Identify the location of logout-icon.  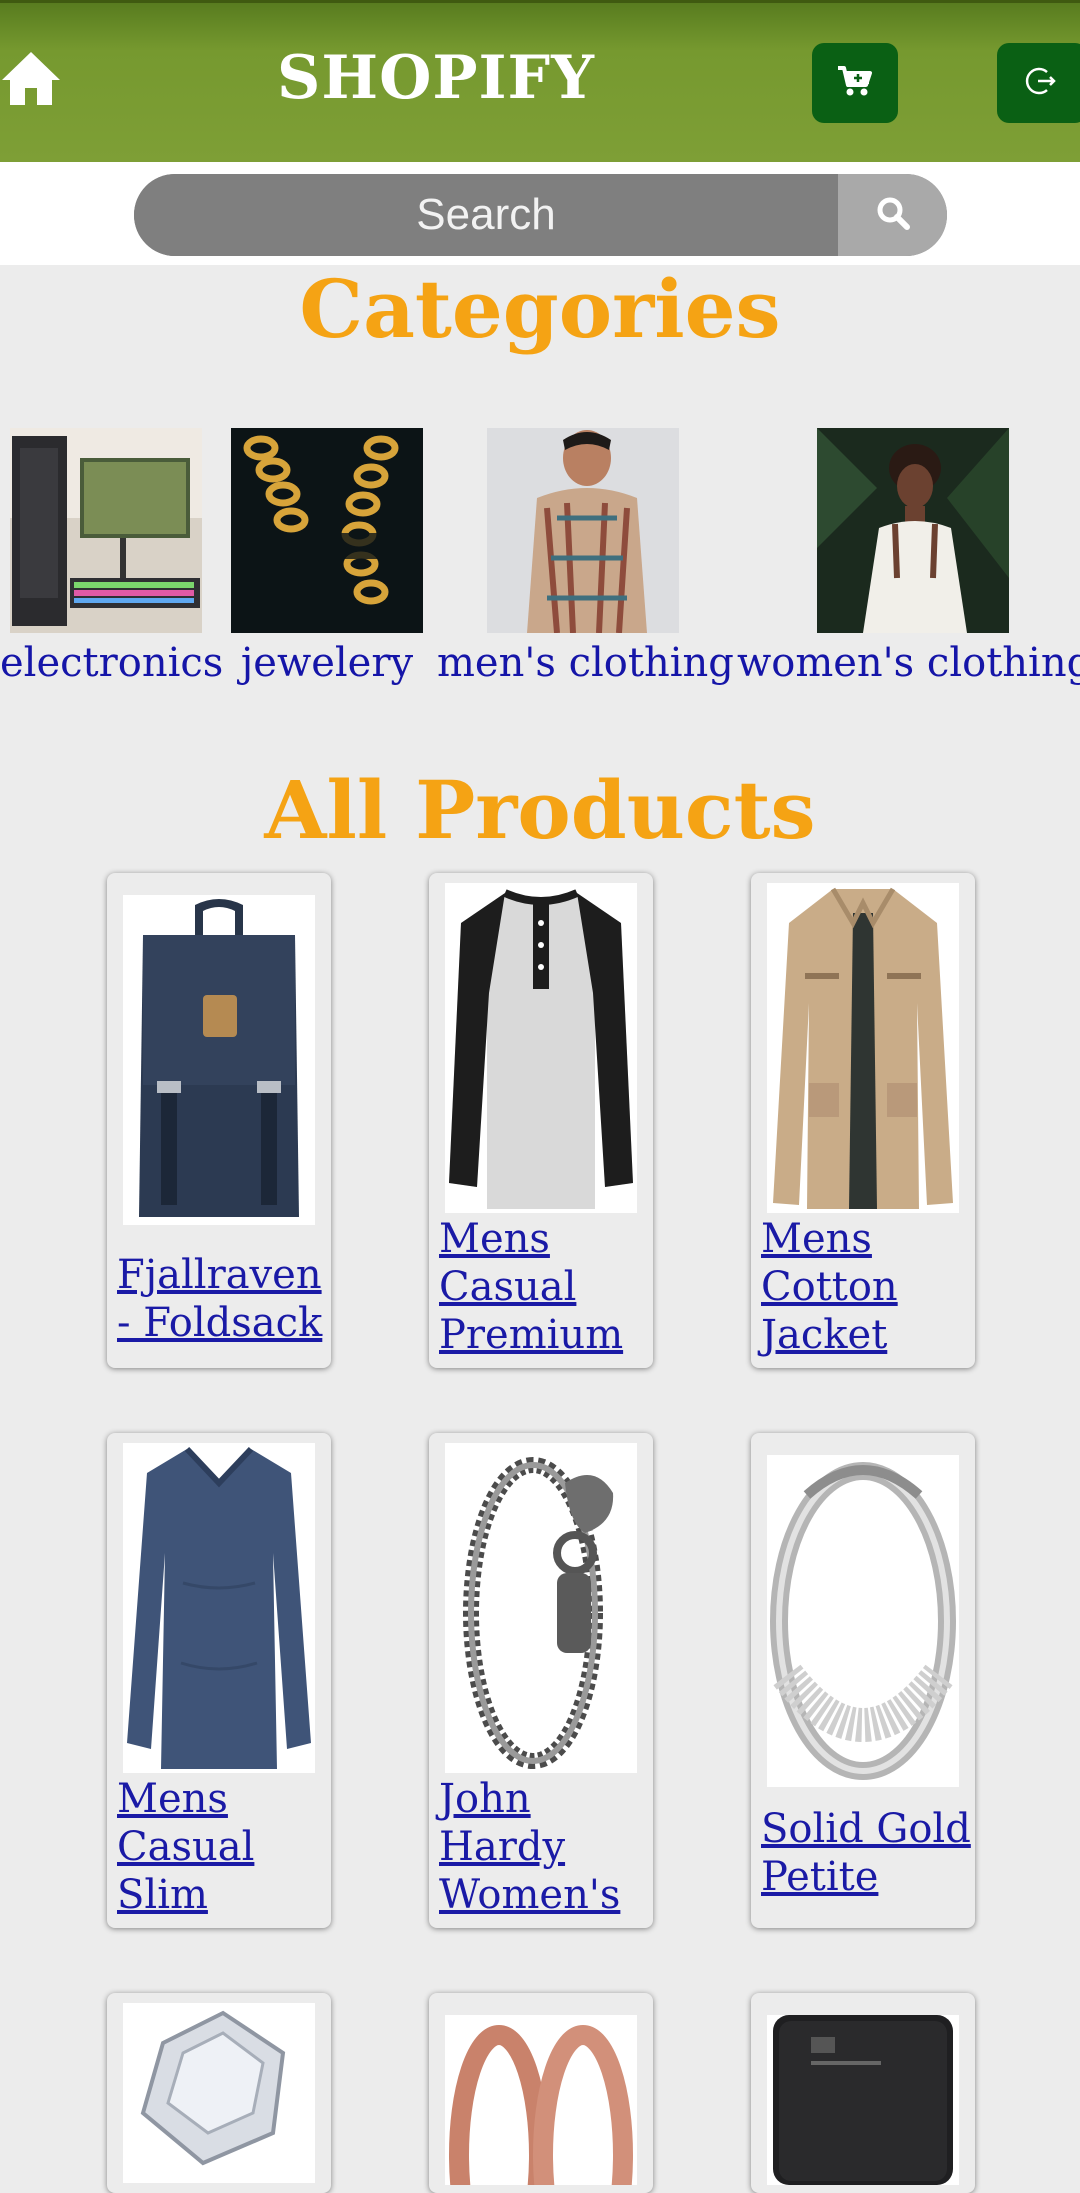
(1042, 83).